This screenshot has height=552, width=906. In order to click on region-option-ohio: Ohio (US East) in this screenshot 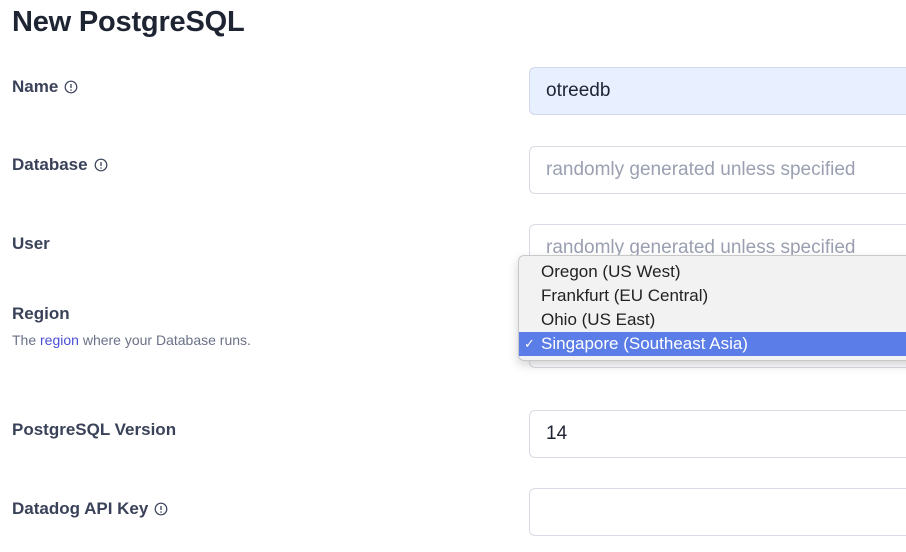, I will do `click(712, 320)`.